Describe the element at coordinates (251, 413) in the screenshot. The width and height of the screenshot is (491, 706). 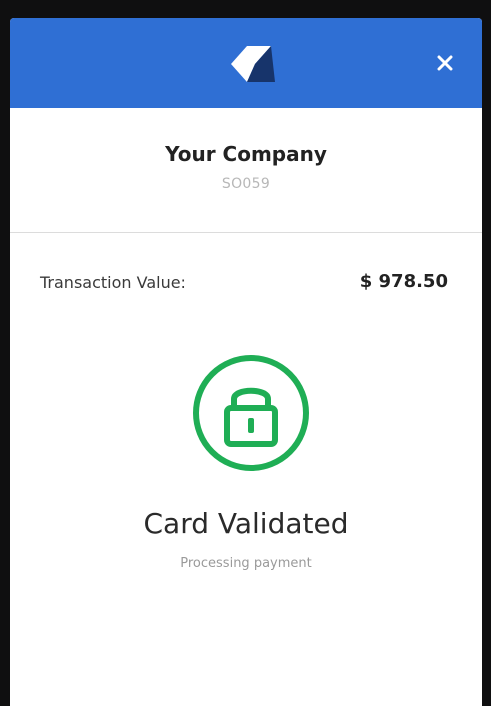
I see `lock-icon` at that location.